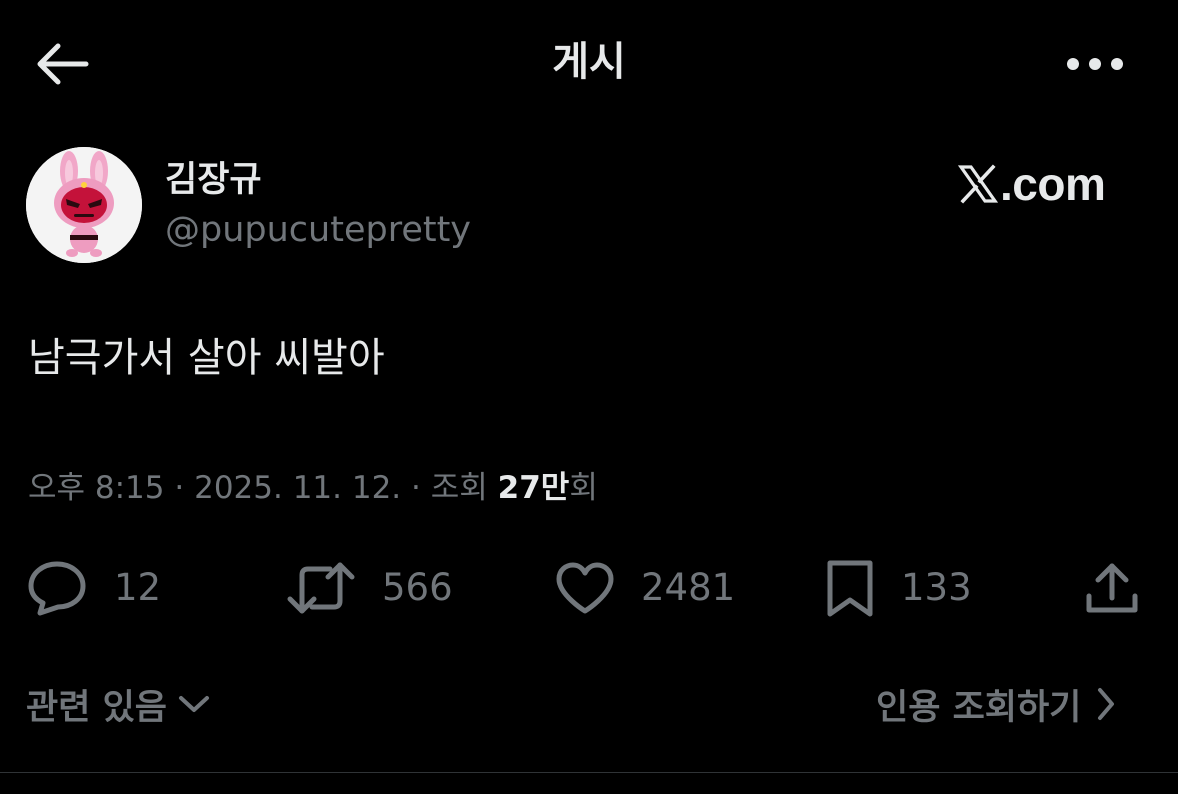 The height and width of the screenshot is (794, 1178). I want to click on views-label-prefix: 조회, so click(459, 488).